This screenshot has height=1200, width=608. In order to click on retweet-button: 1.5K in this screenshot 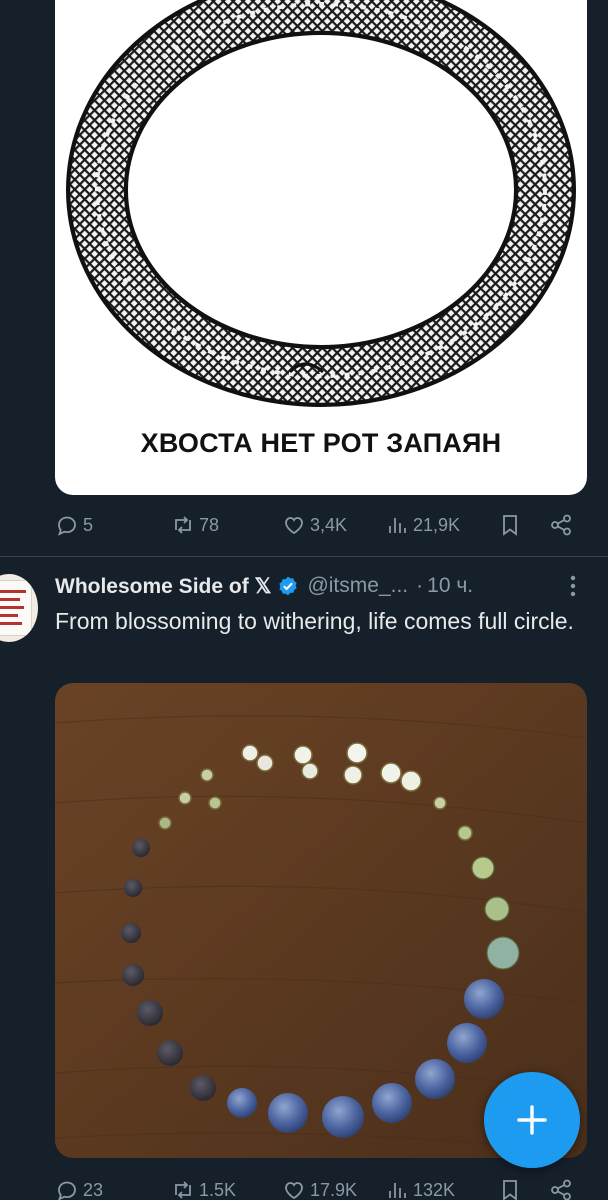, I will do `click(203, 1186)`.